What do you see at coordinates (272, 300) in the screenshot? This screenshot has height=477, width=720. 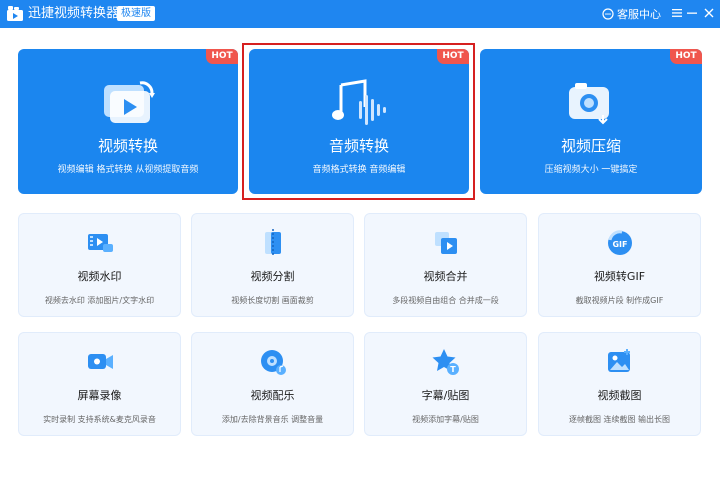 I see `tool-description: 视频长度切割 画面裁剪` at bounding box center [272, 300].